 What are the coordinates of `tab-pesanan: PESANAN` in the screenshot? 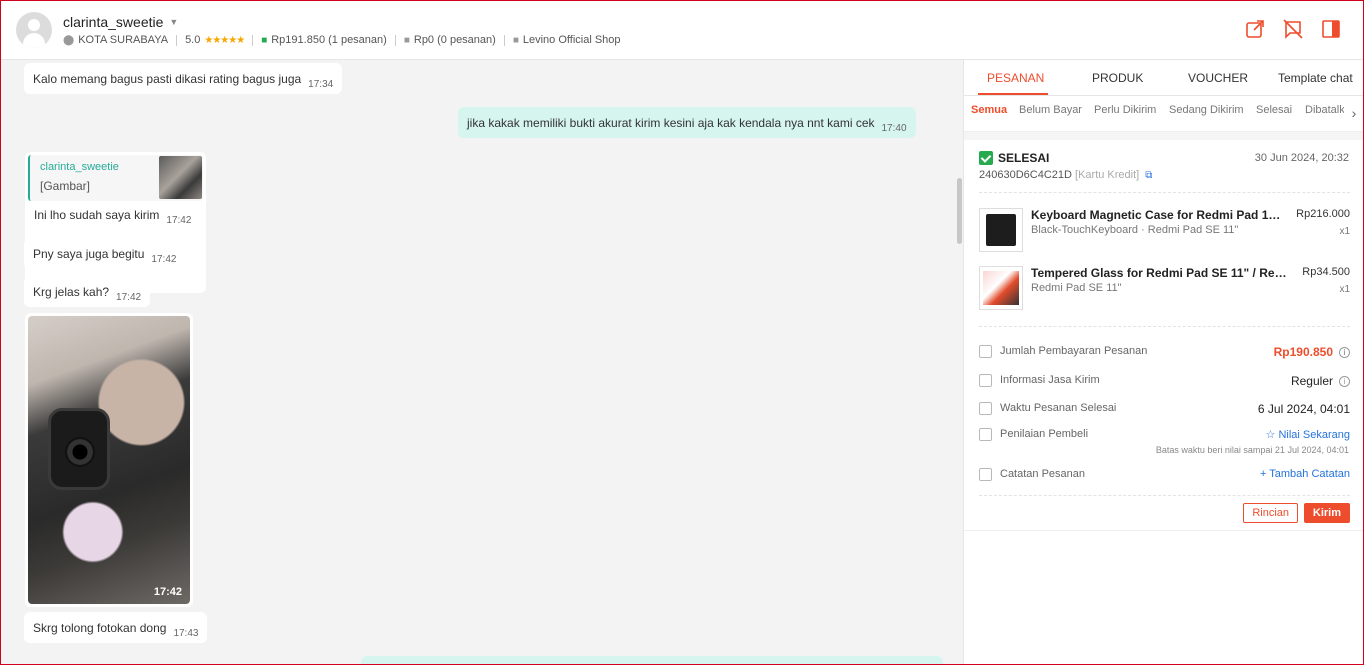 It's located at (1015, 78).